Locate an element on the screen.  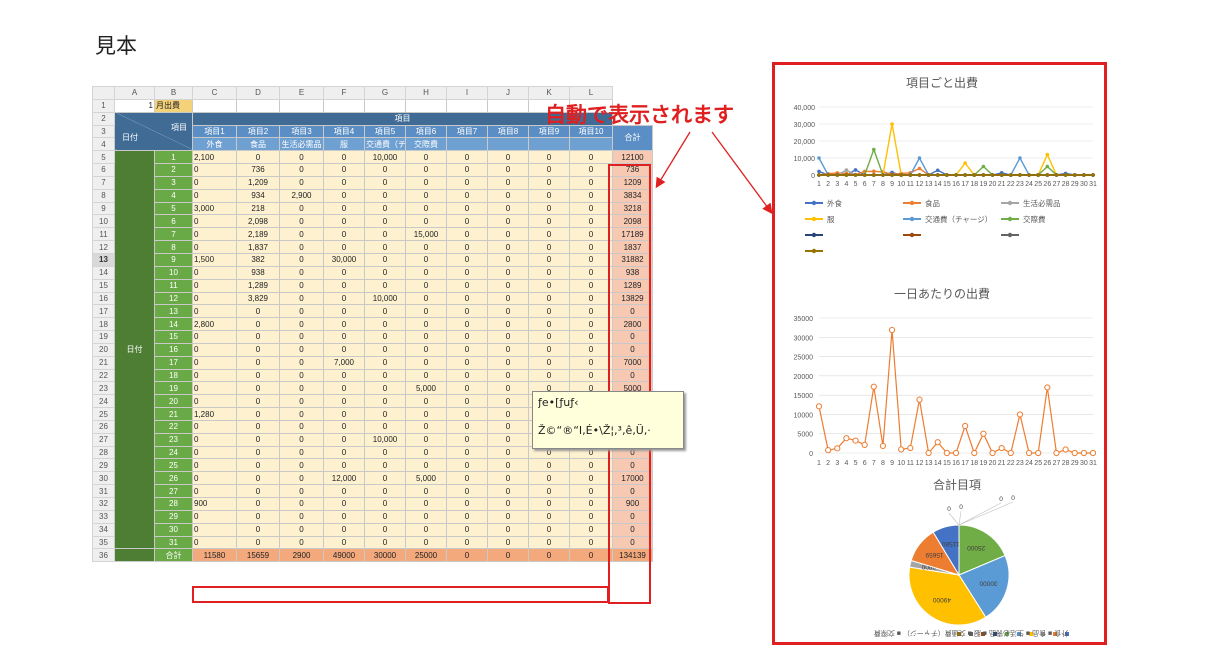
value-cell: 2,189 is located at coordinates (258, 234).